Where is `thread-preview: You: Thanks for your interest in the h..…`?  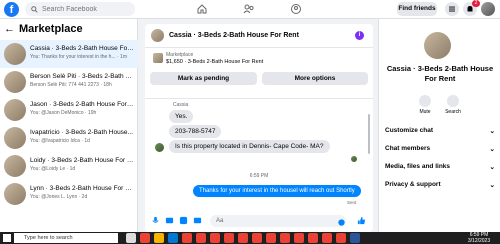
thread-preview: You: Thanks for your interest in the h..… is located at coordinates (78, 57).